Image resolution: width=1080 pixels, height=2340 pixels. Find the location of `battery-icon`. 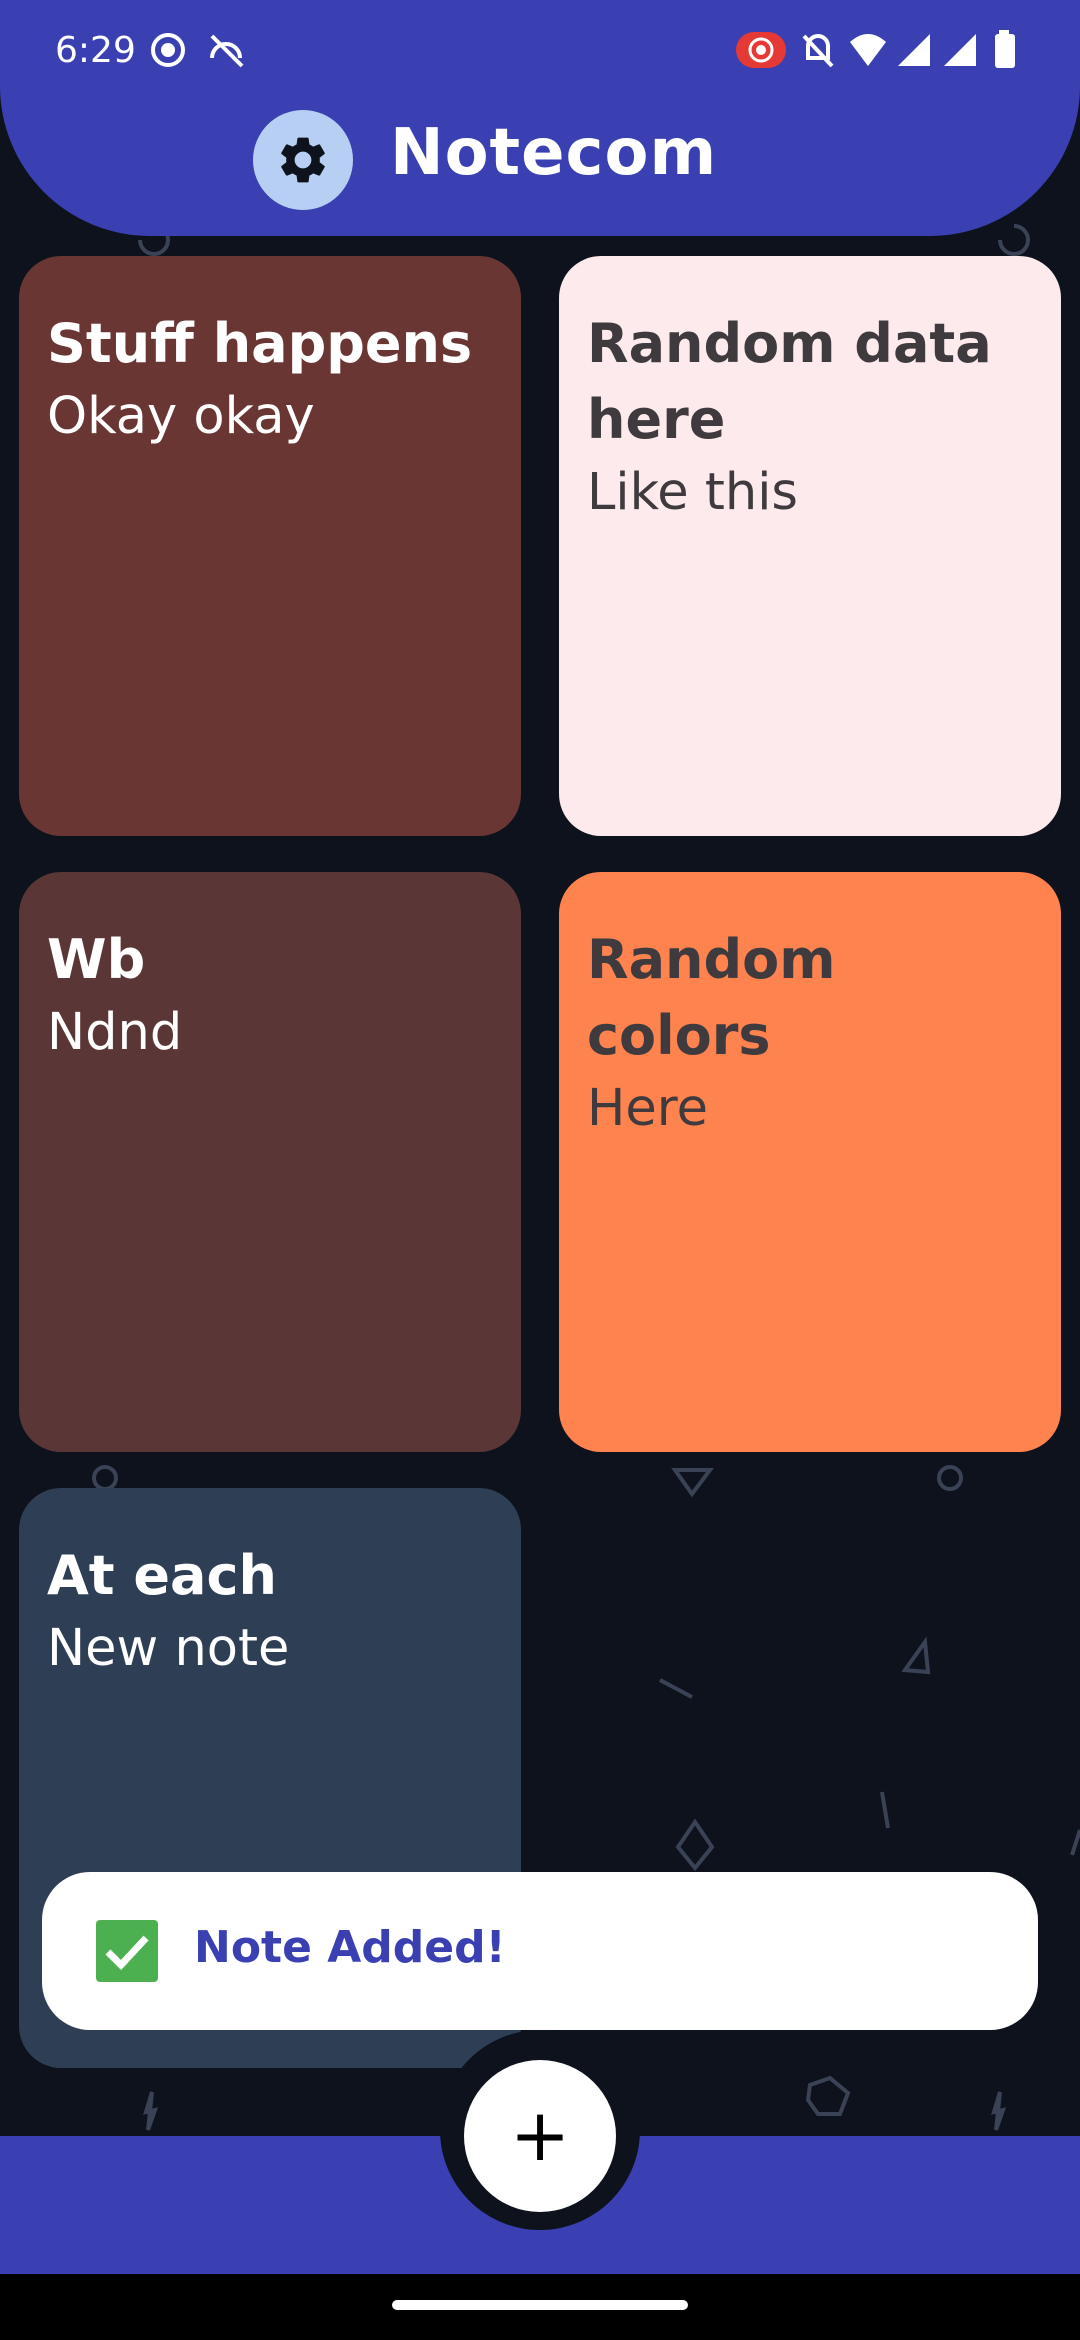

battery-icon is located at coordinates (1005, 49).